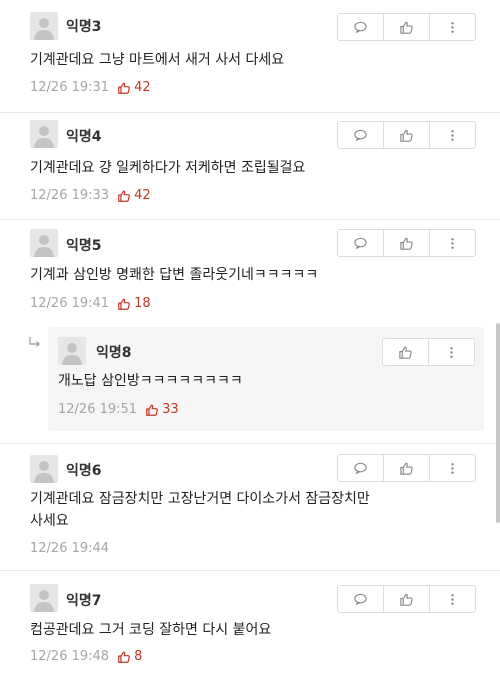 The height and width of the screenshot is (685, 500). I want to click on comment-time: 12/26 19:44, so click(70, 548).